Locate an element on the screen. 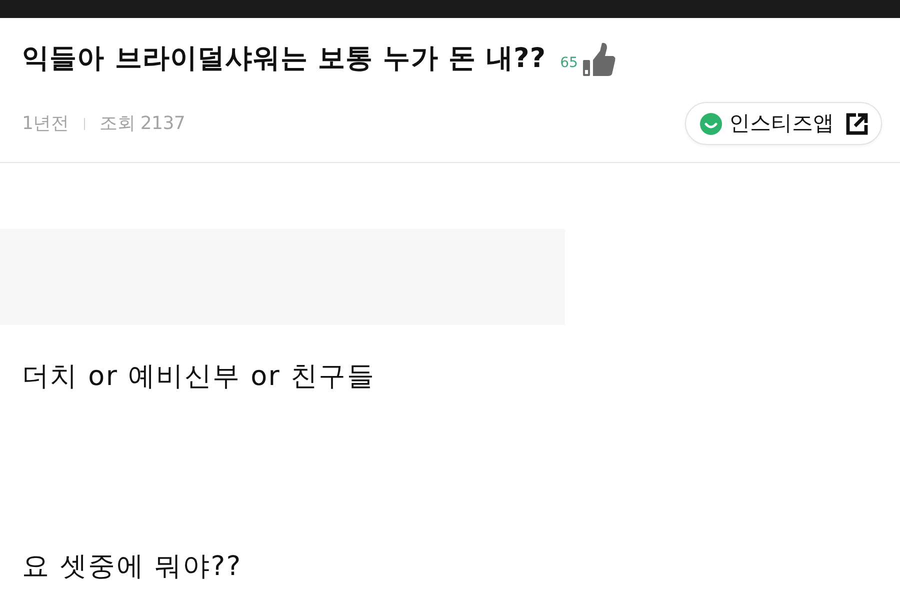 The width and height of the screenshot is (900, 600). post-time: 1년전 is located at coordinates (45, 124).